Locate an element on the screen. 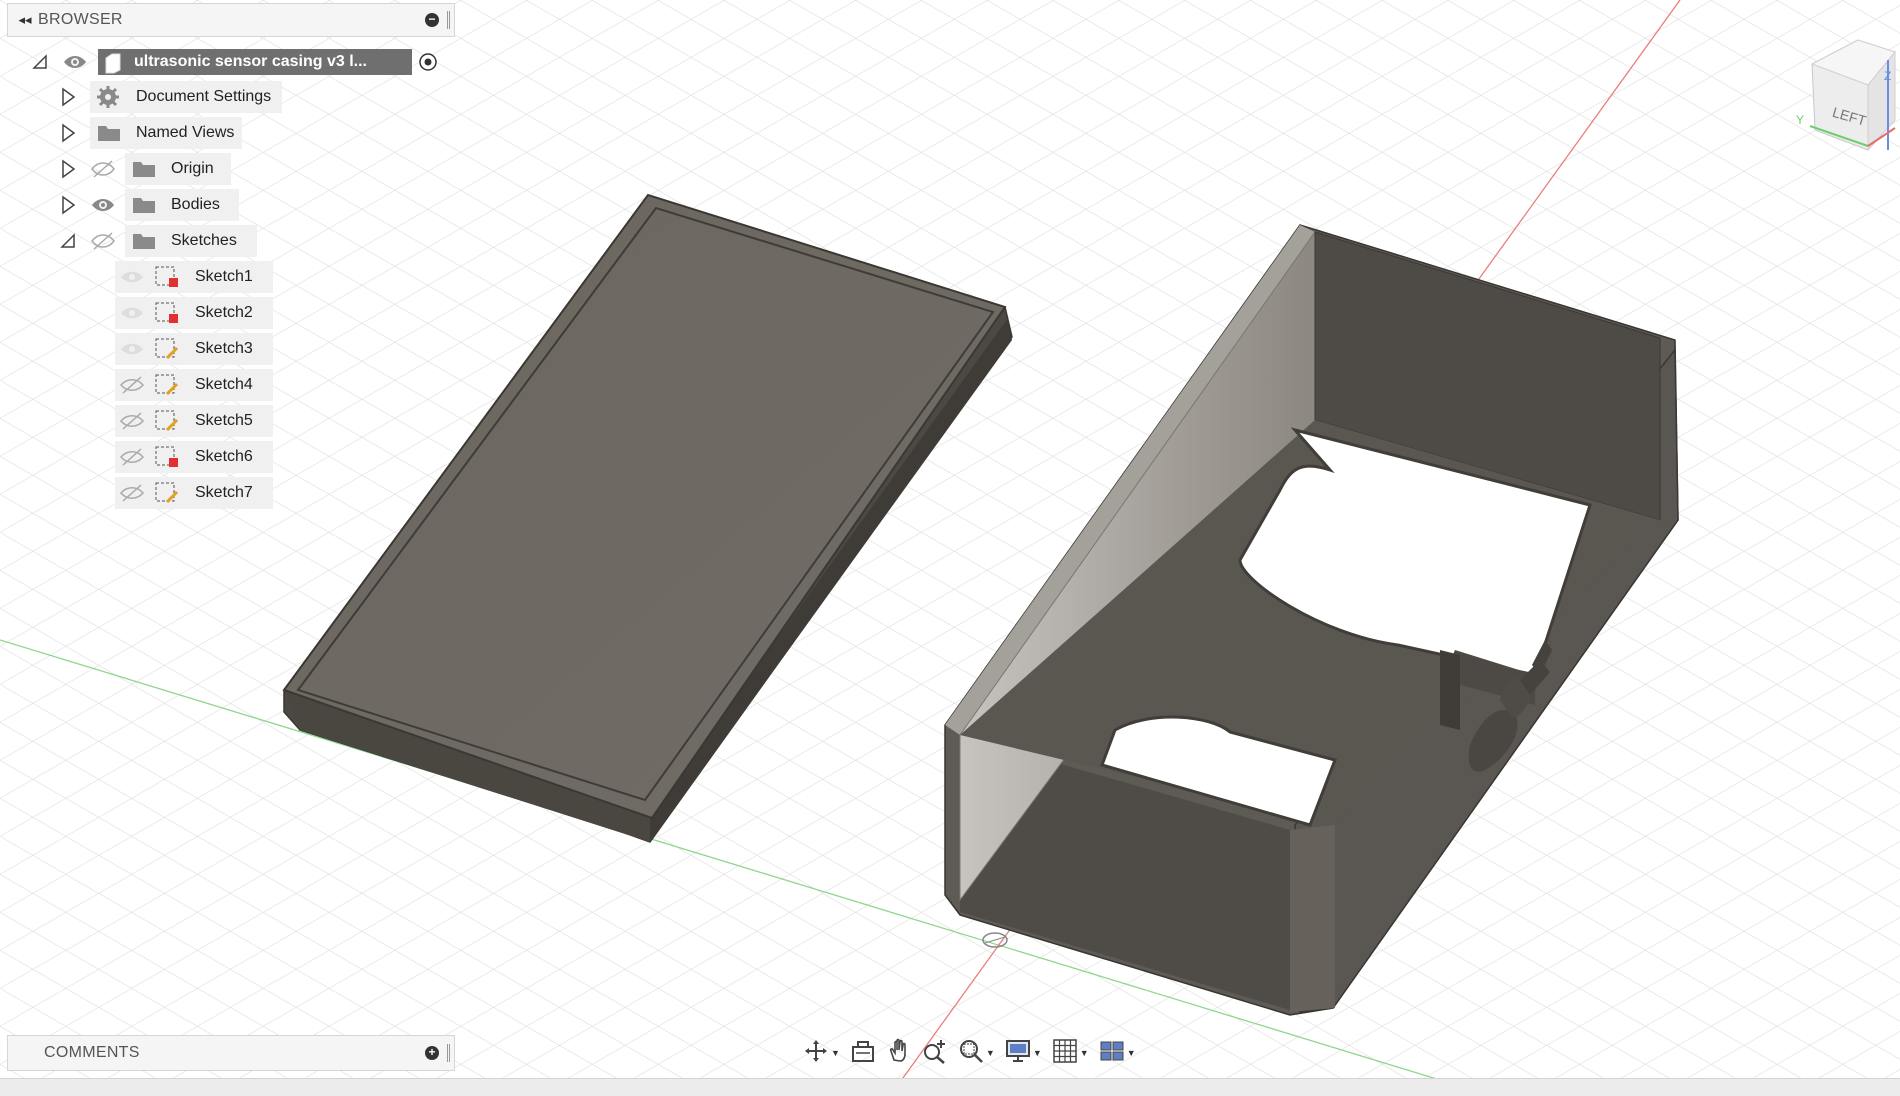 Image resolution: width=1900 pixels, height=1096 pixels. display-settings-icon is located at coordinates (1018, 1053).